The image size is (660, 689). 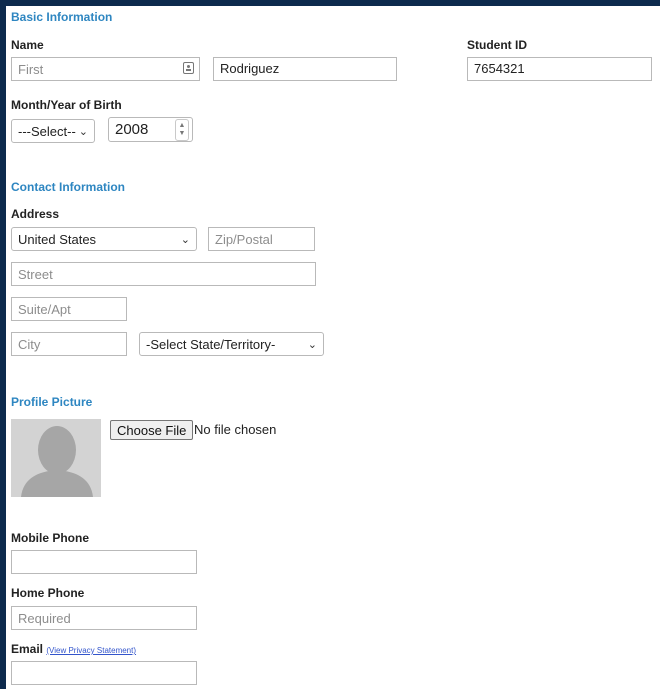 I want to click on no-file-text: No file chosen, so click(x=235, y=429).